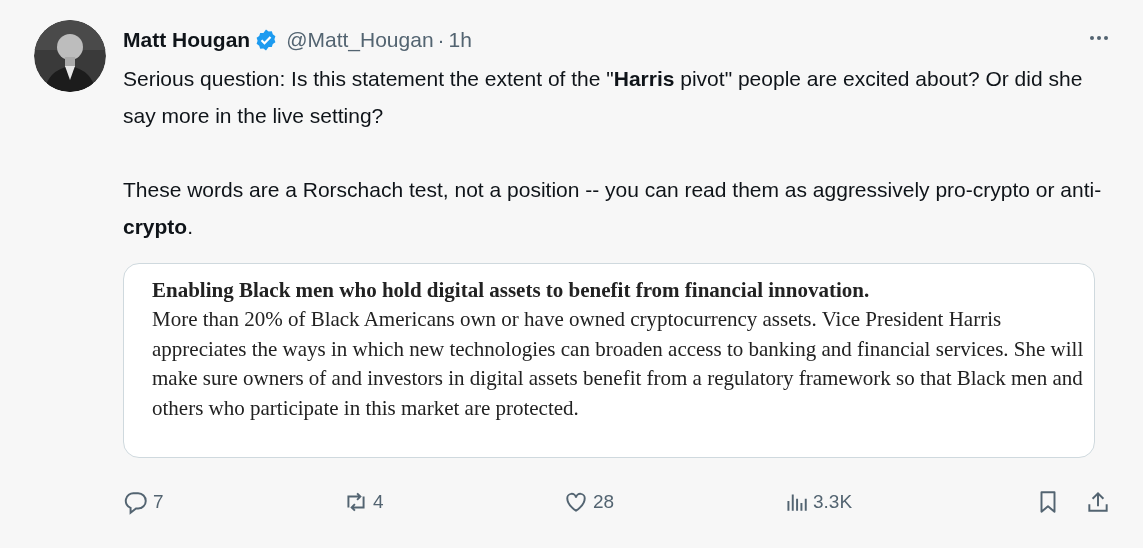  Describe the element at coordinates (136, 502) in the screenshot. I see `speech-bubble-icon` at that location.